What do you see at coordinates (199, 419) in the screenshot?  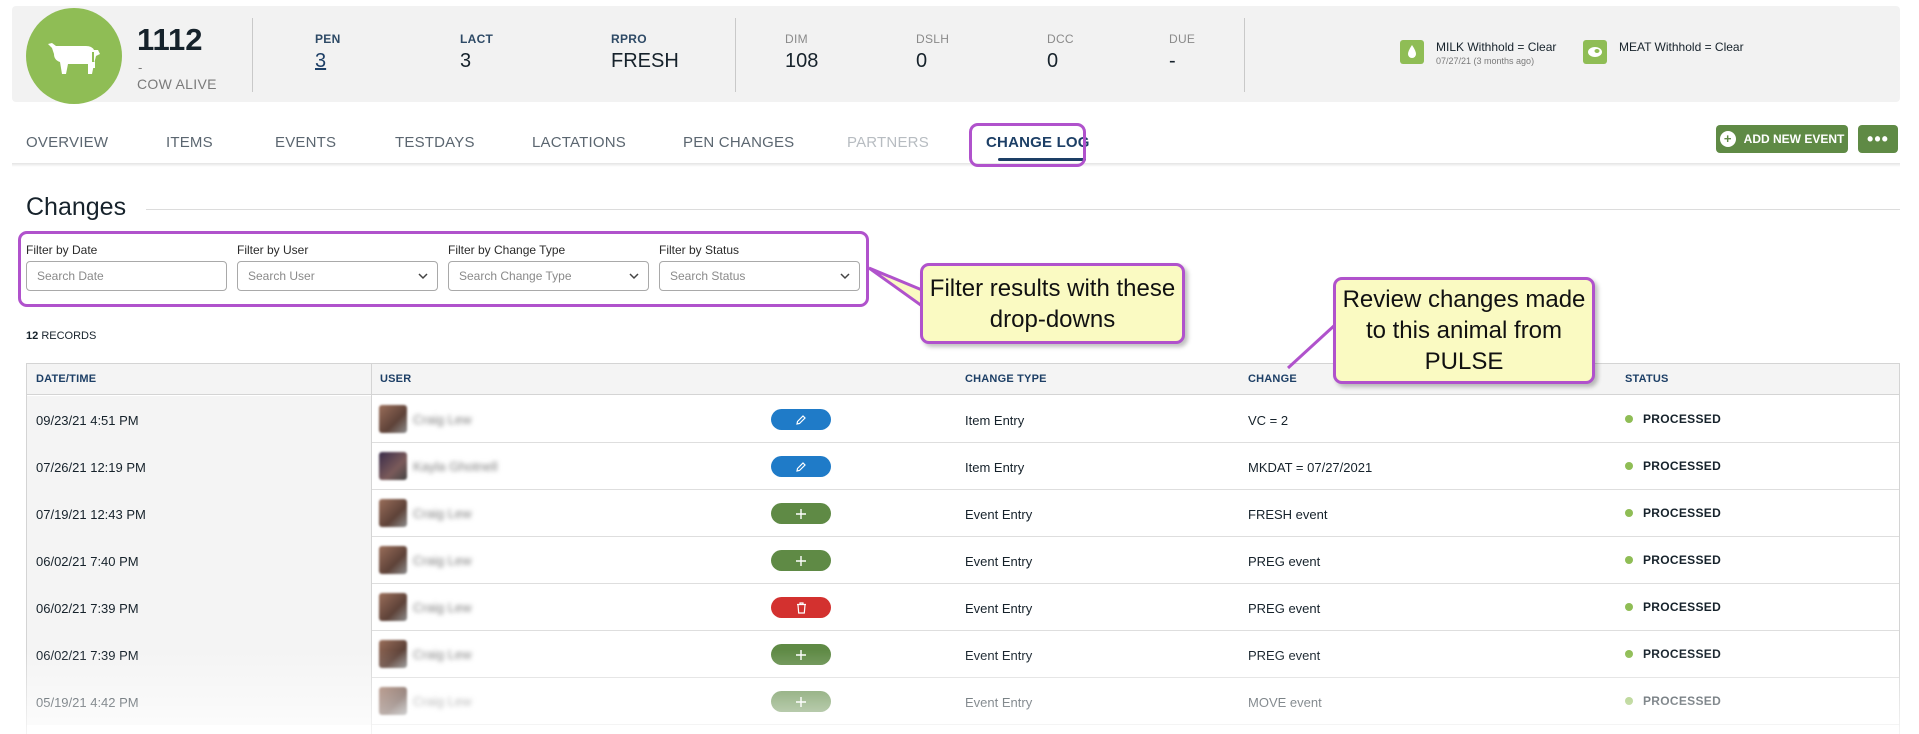 I see `datetime-cell: 09/23/21 4:51 PM` at bounding box center [199, 419].